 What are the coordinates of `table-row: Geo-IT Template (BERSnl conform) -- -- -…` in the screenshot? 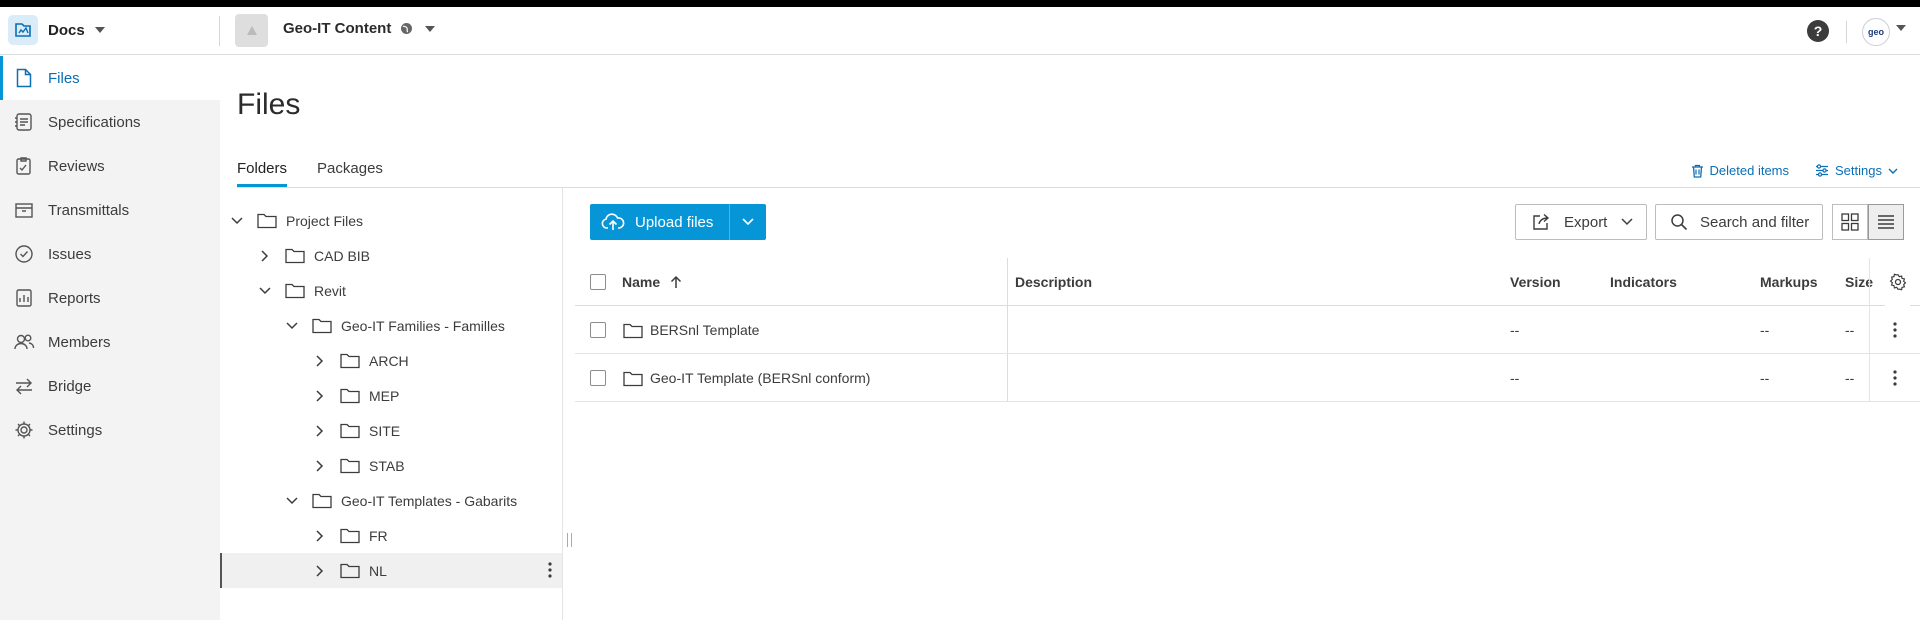 It's located at (1247, 378).